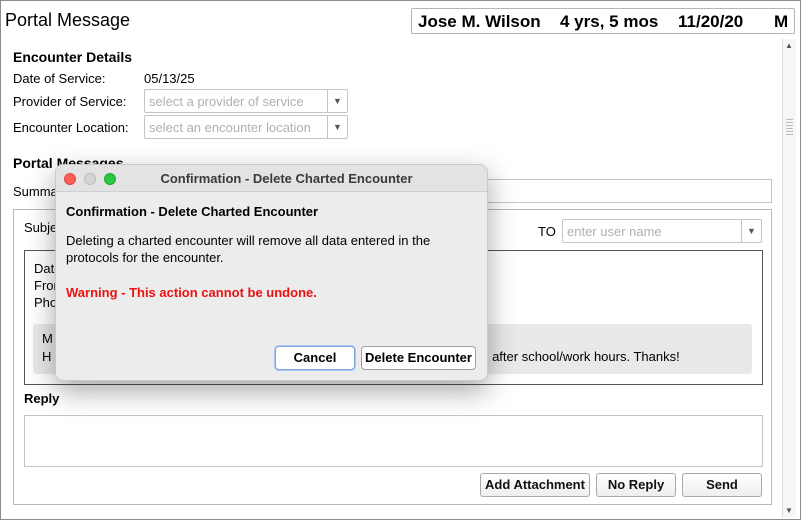 This screenshot has width=801, height=520. I want to click on scroll-down-icon: ▼, so click(789, 510).